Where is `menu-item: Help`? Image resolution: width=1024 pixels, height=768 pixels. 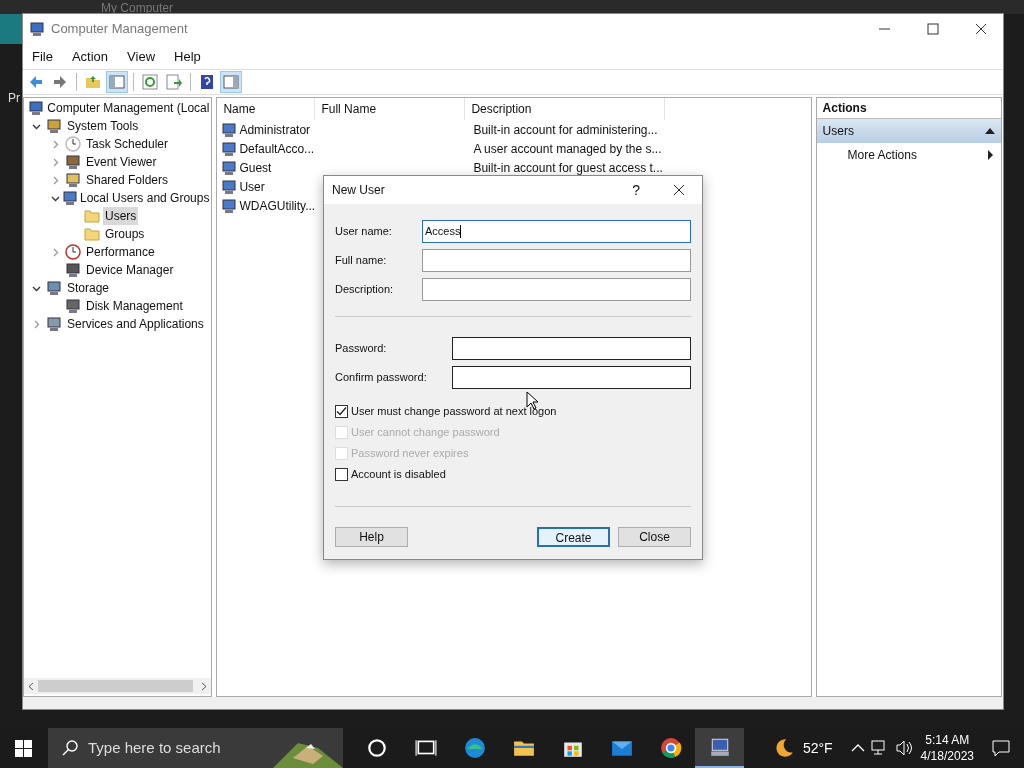
menu-item: Help is located at coordinates (187, 56).